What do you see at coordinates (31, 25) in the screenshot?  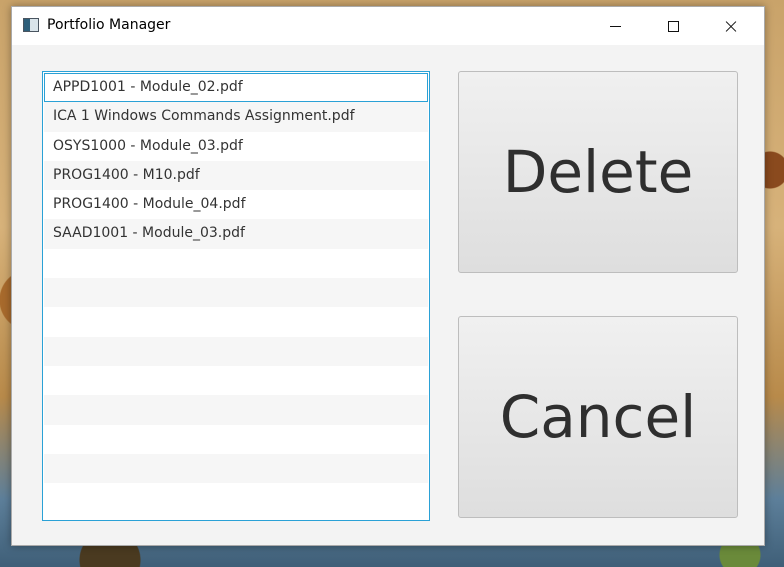 I see `app-window-icon` at bounding box center [31, 25].